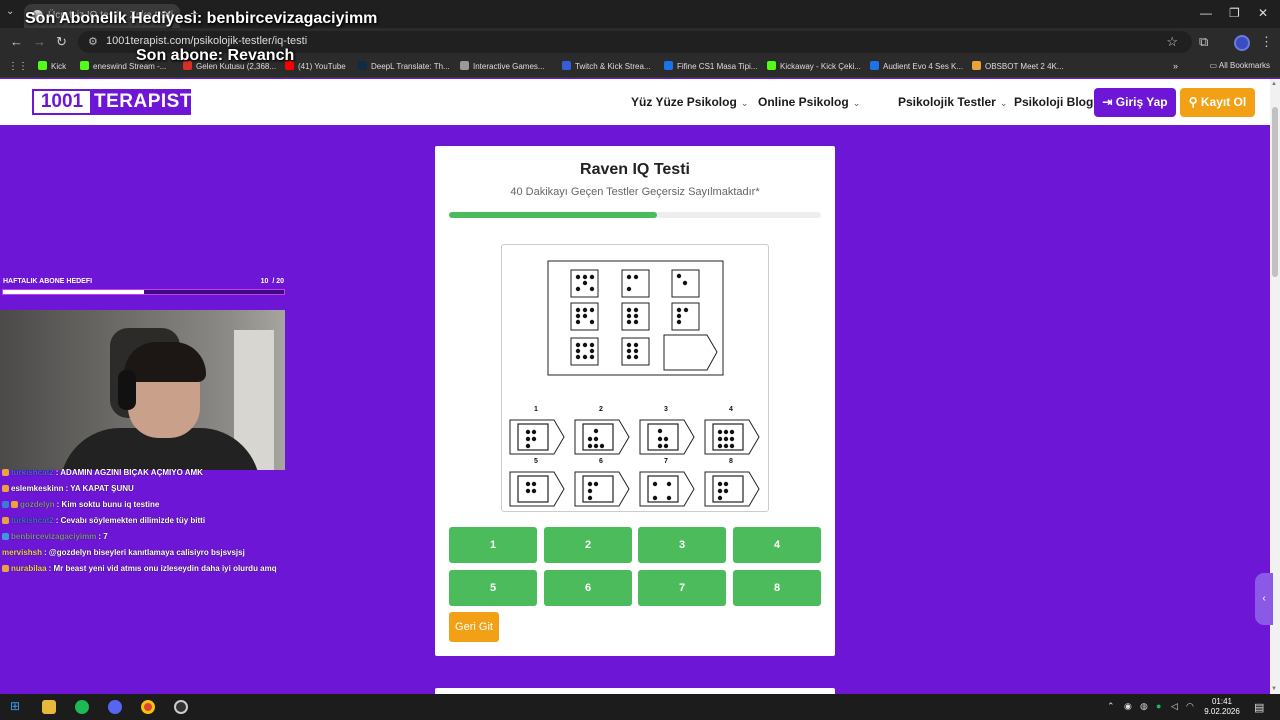  I want to click on menu-blog: Psikoloji Blog, so click(1053, 102).